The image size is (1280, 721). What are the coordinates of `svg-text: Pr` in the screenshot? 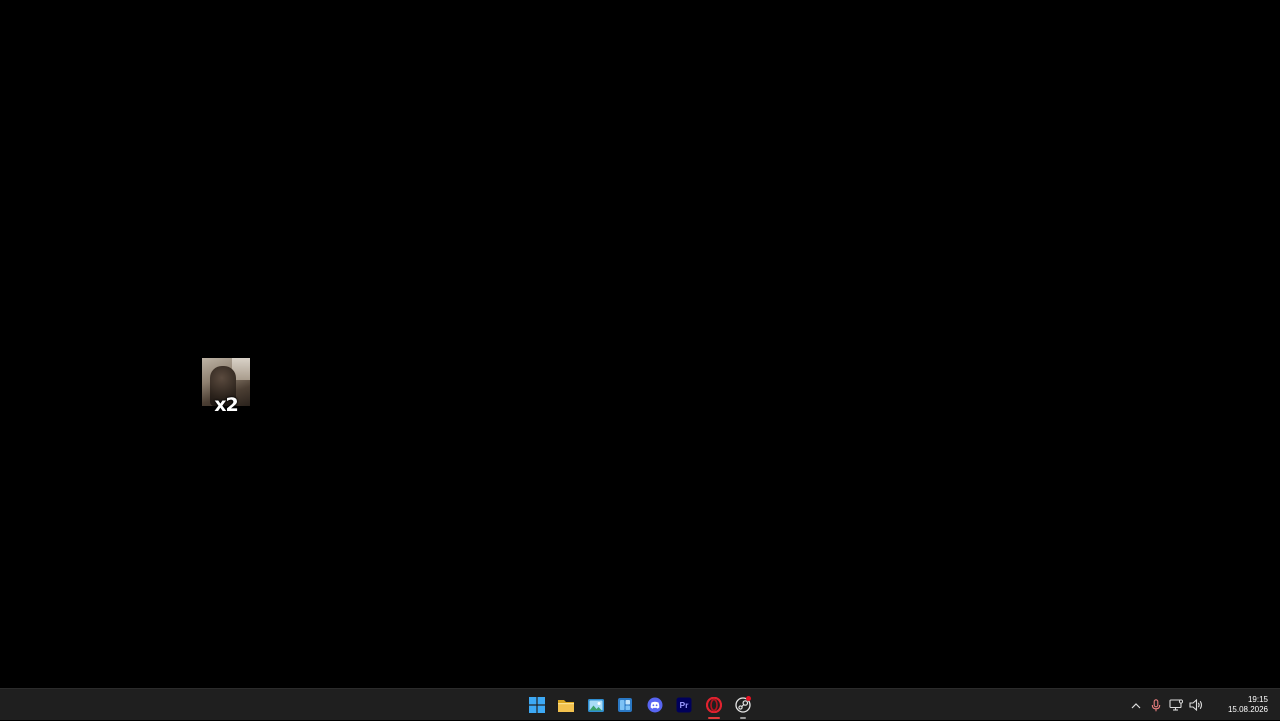 It's located at (685, 705).